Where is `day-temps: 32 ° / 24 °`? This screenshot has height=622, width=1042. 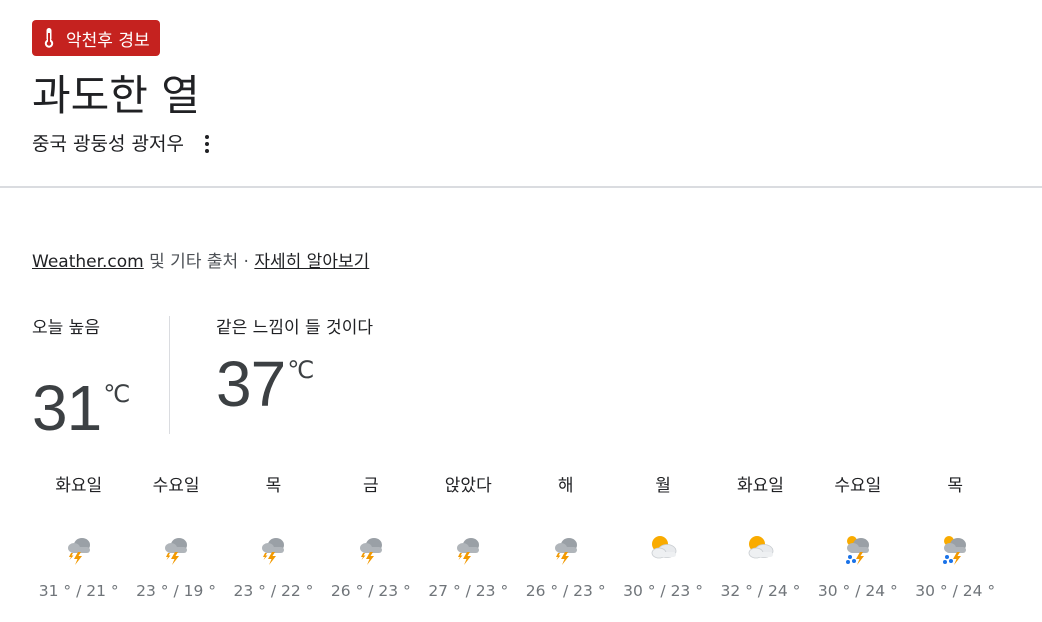
day-temps: 32 ° / 24 ° is located at coordinates (760, 591).